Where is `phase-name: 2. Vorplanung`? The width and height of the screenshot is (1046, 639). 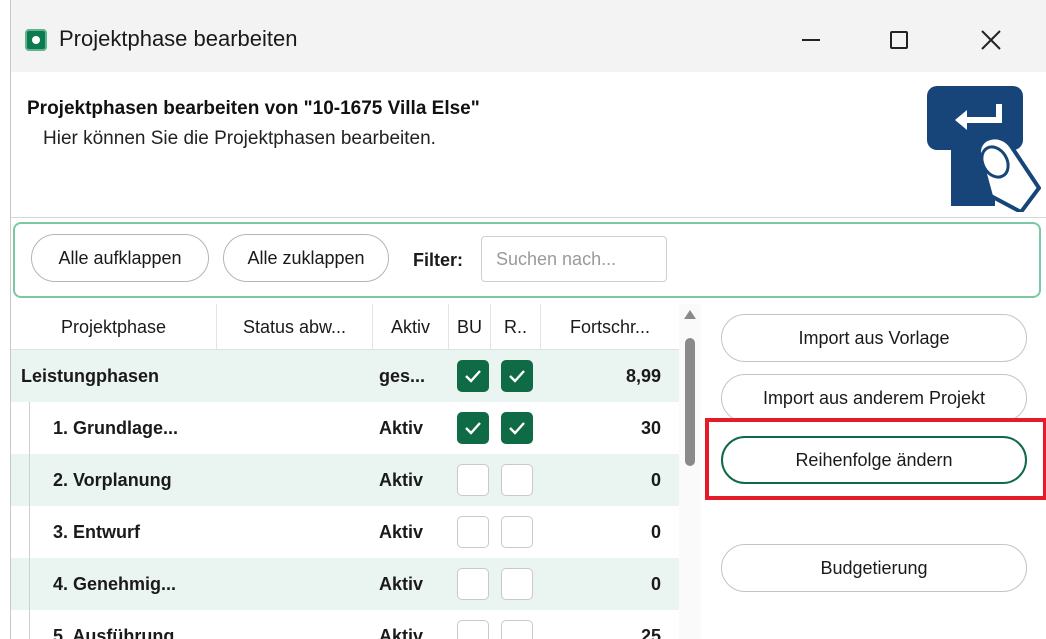
phase-name: 2. Vorplanung is located at coordinates (112, 479).